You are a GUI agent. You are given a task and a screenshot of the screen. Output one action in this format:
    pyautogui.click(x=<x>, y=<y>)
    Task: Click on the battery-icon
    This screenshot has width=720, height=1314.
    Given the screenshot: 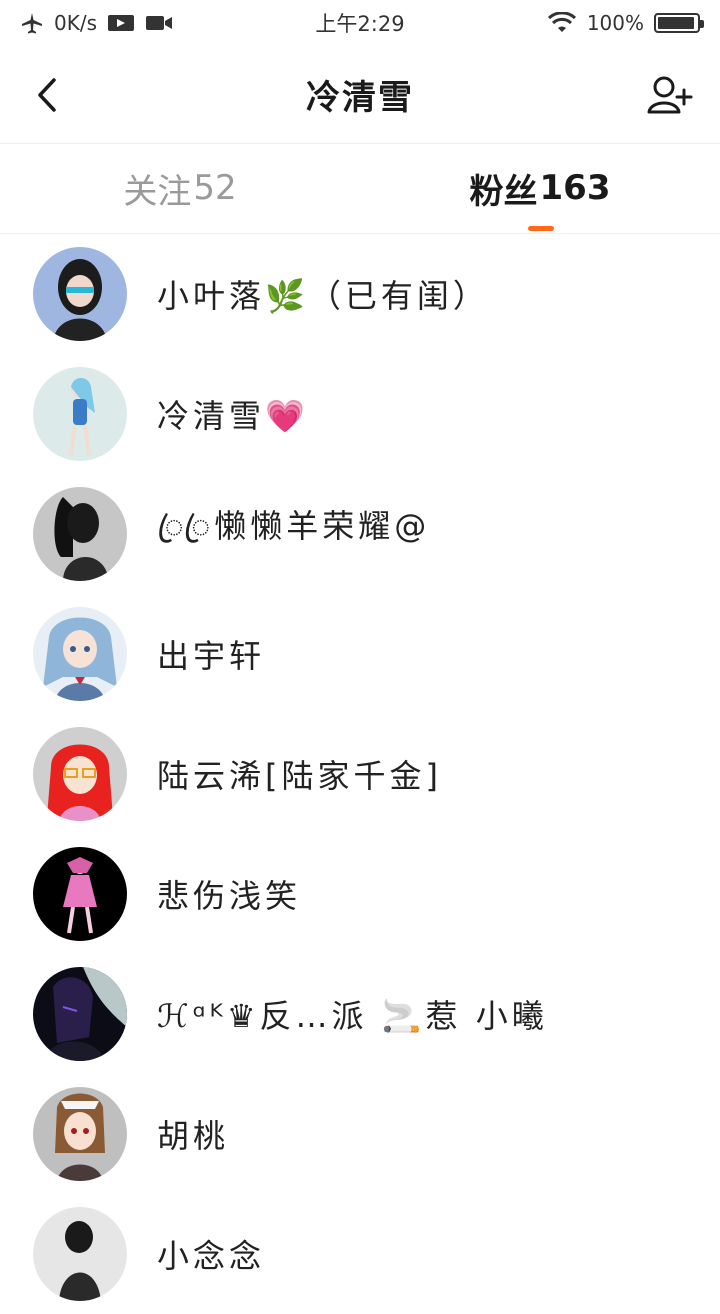 What is the action you would take?
    pyautogui.click(x=679, y=23)
    